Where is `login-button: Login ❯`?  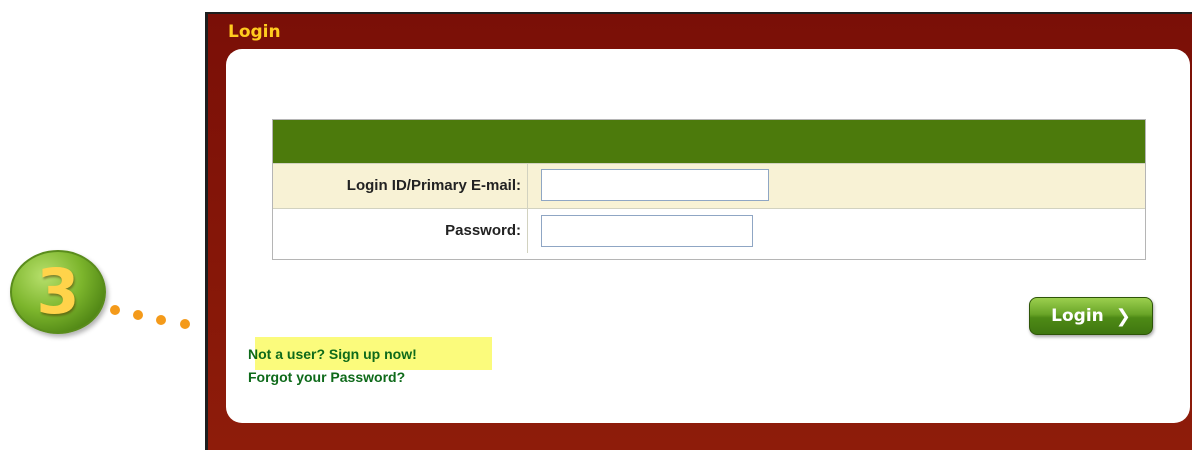
login-button: Login ❯ is located at coordinates (1091, 316).